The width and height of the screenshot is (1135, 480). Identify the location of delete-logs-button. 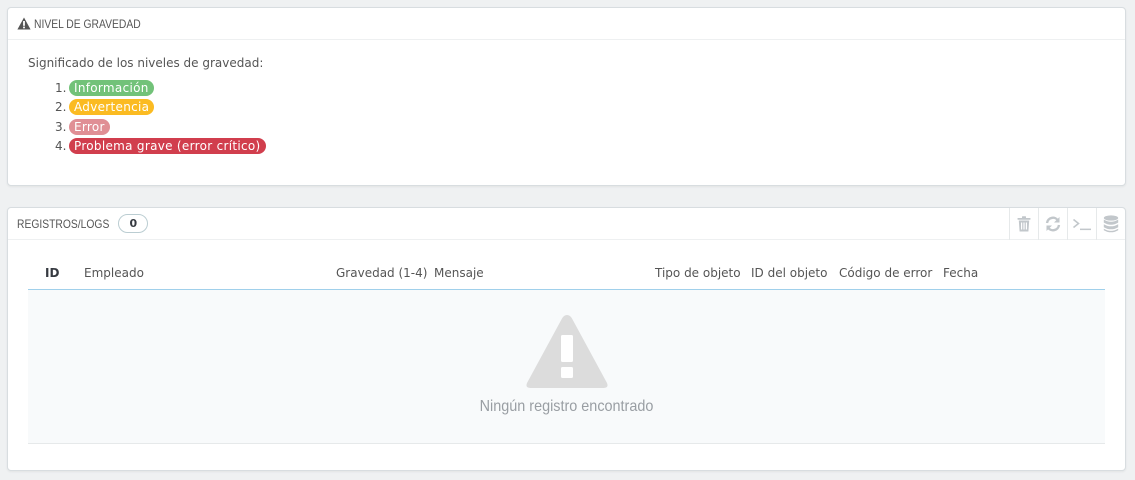
(1023, 224).